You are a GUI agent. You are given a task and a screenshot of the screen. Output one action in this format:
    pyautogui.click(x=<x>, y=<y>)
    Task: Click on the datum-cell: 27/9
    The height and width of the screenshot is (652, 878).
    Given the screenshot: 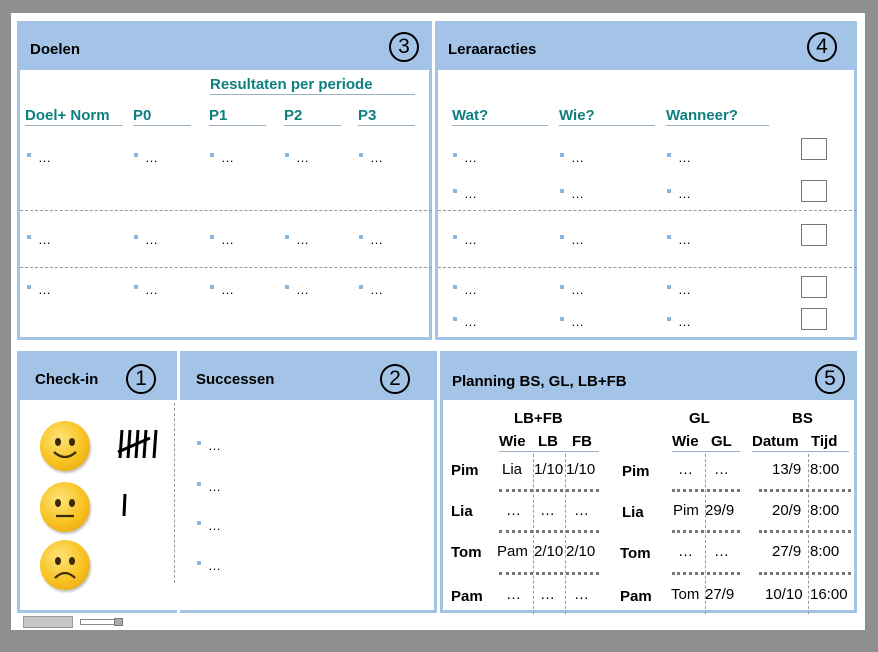 What is the action you would take?
    pyautogui.click(x=787, y=551)
    